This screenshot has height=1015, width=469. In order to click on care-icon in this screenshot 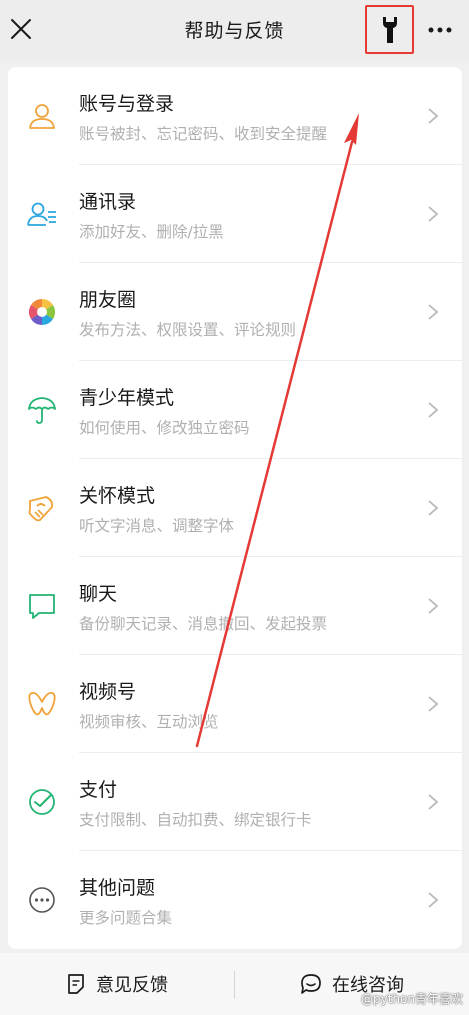, I will do `click(41, 509)`.